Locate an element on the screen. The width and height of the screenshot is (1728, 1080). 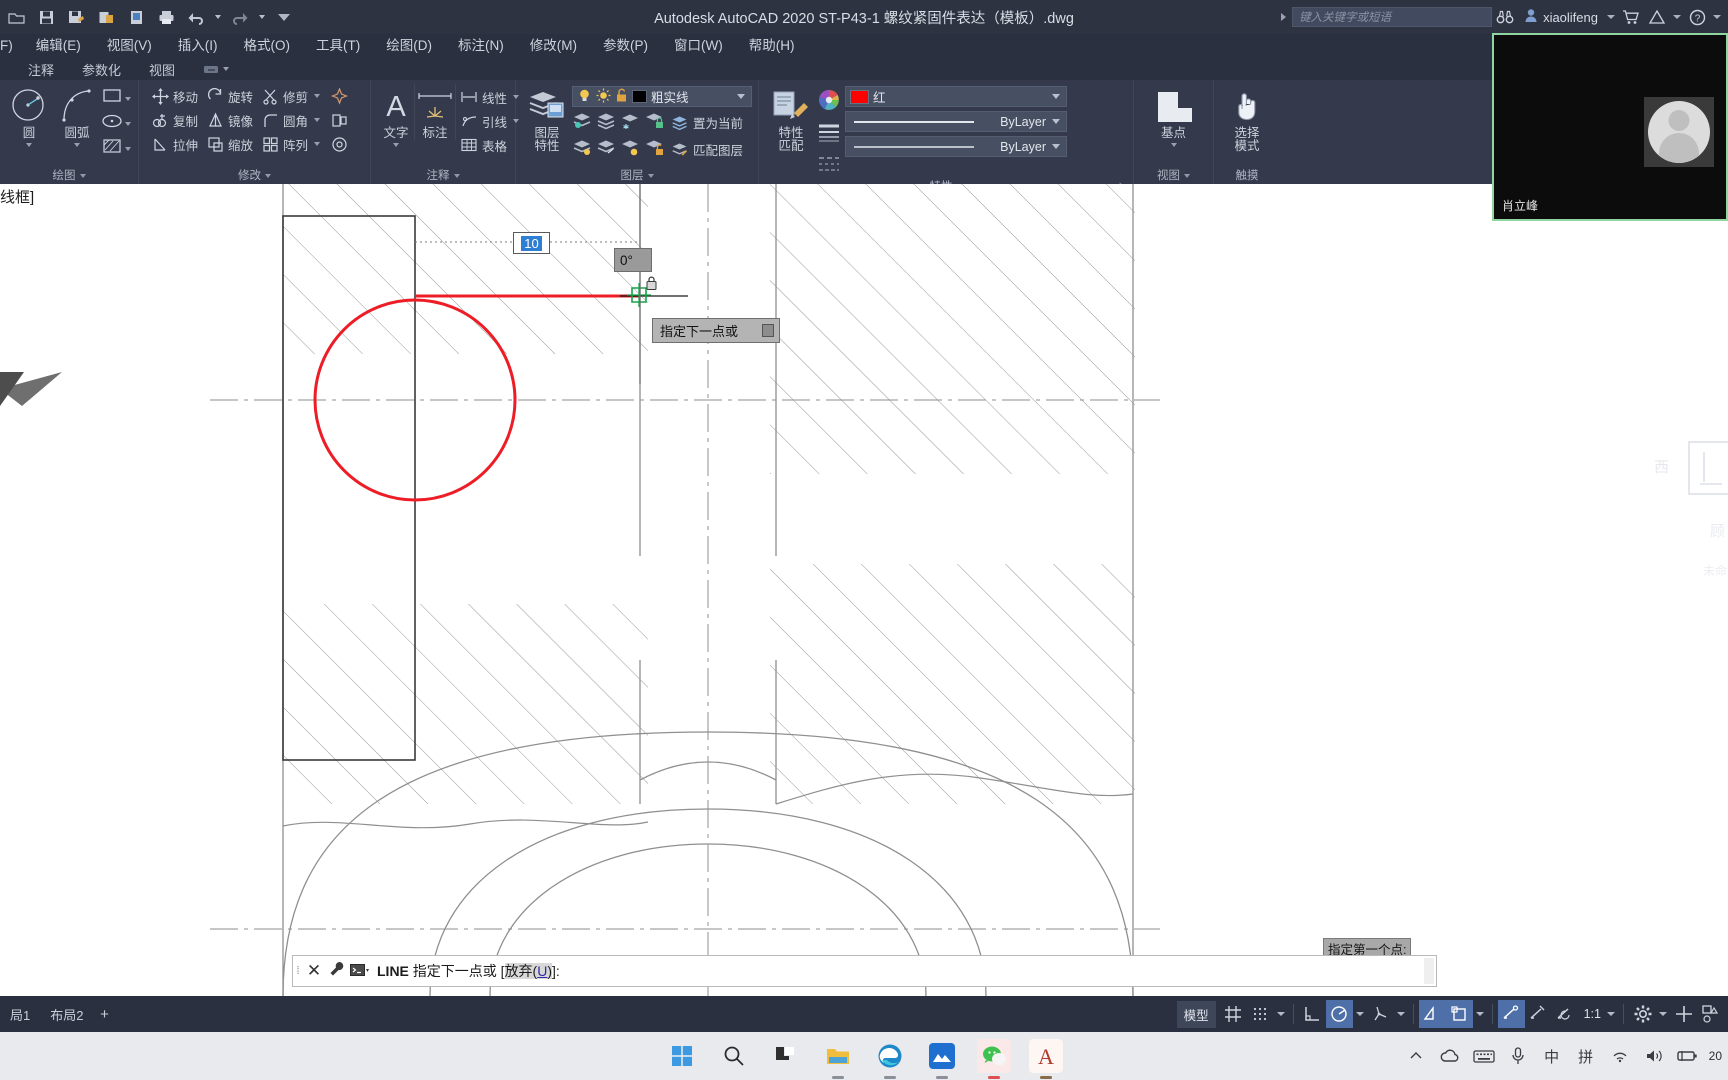
match-layer-button: 匹配图层 is located at coordinates (707, 149).